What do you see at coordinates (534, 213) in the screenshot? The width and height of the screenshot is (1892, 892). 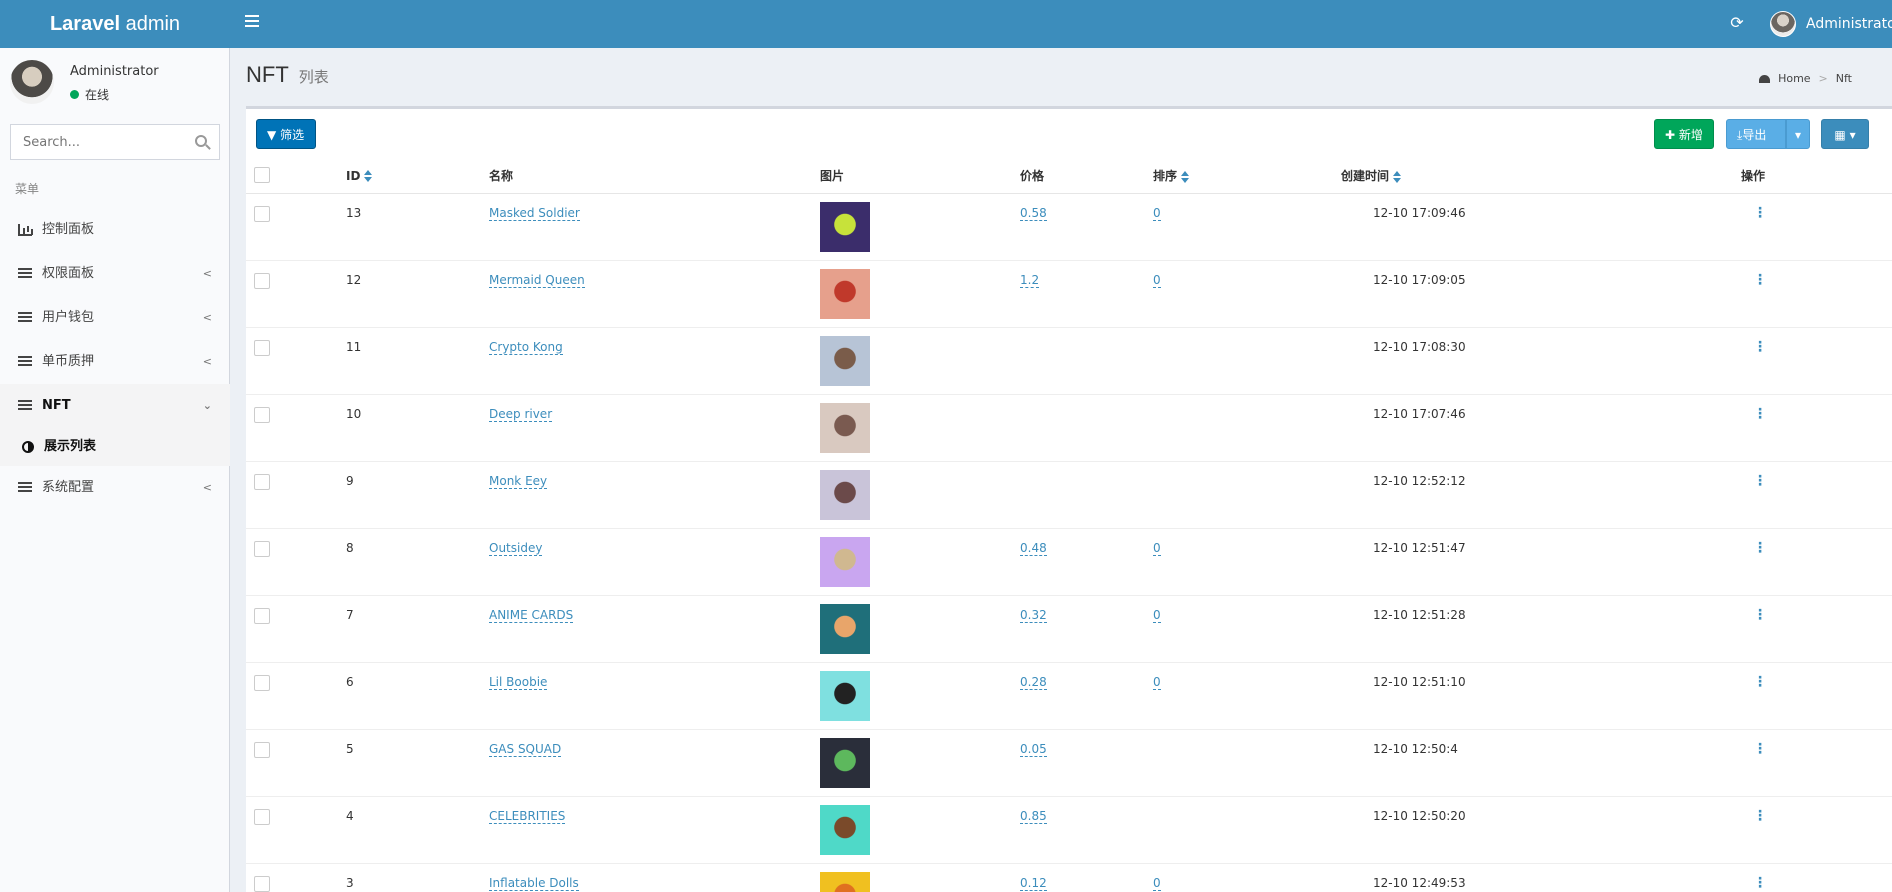 I see `row-name: Masked Soldier` at bounding box center [534, 213].